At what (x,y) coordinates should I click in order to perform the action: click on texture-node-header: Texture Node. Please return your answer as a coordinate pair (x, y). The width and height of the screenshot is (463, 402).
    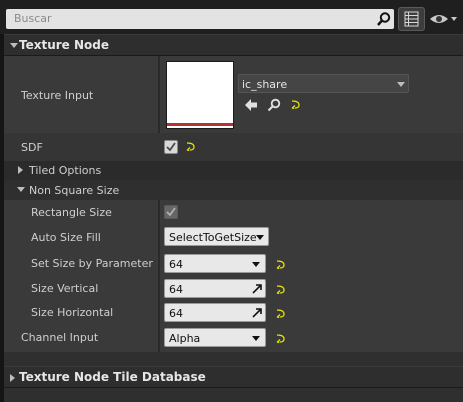
    Looking at the image, I should click on (233, 45).